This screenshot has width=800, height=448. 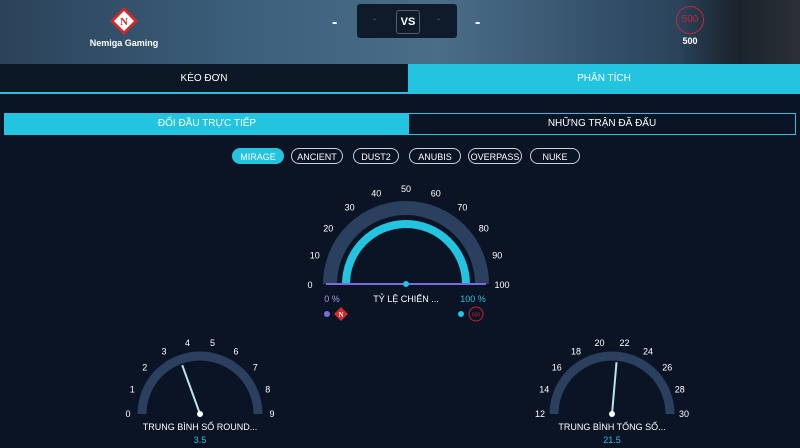 What do you see at coordinates (406, 284) in the screenshot?
I see `win-rate-hub` at bounding box center [406, 284].